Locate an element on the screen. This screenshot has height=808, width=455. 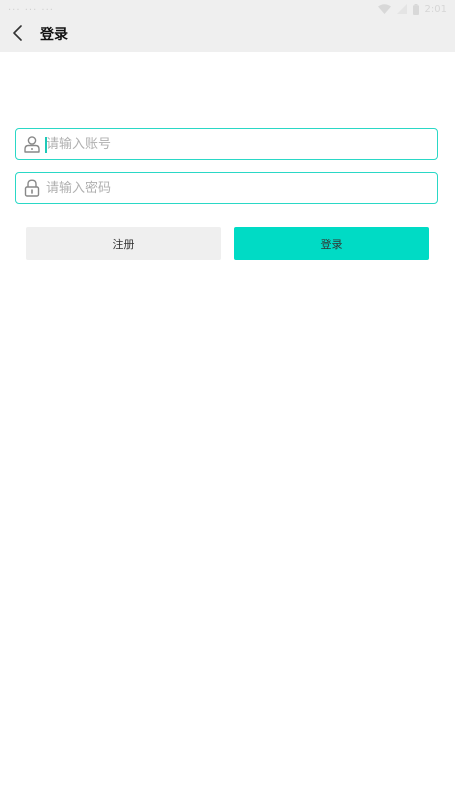
battery-icon is located at coordinates (415, 9).